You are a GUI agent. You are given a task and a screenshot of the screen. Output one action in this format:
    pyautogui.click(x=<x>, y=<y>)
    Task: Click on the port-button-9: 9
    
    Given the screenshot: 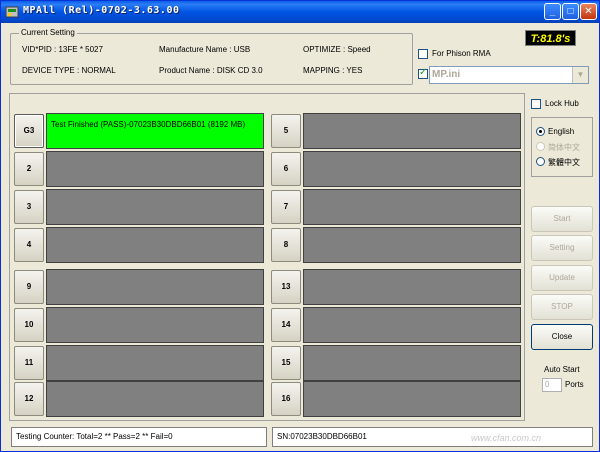 What is the action you would take?
    pyautogui.click(x=29, y=287)
    